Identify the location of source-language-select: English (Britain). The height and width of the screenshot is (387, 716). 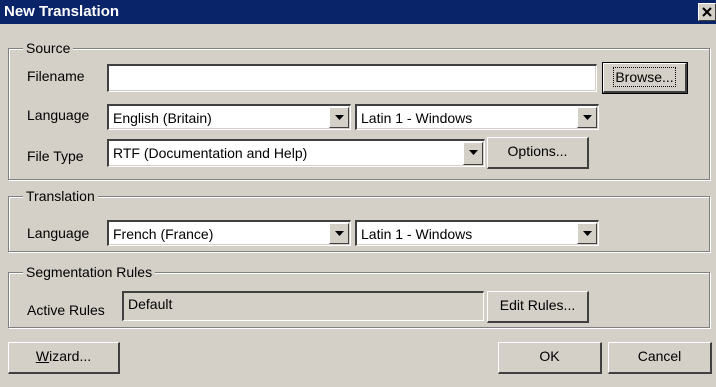
(229, 117).